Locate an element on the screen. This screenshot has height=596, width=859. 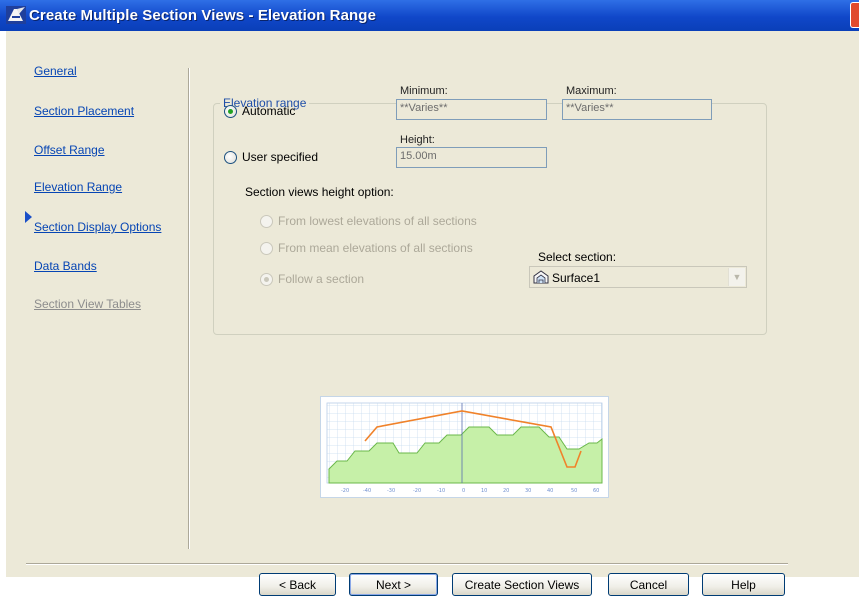
axis-tick: 30 is located at coordinates (528, 491).